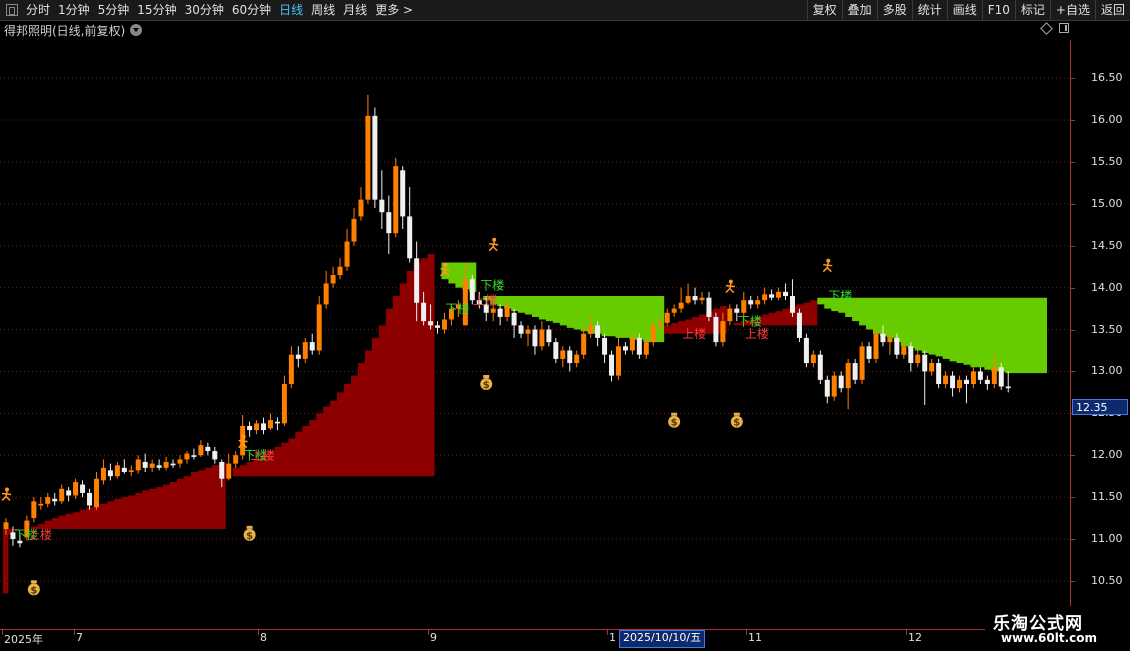 Image resolution: width=1130 pixels, height=651 pixels. What do you see at coordinates (755, 637) in the screenshot?
I see `time-tick: 11` at bounding box center [755, 637].